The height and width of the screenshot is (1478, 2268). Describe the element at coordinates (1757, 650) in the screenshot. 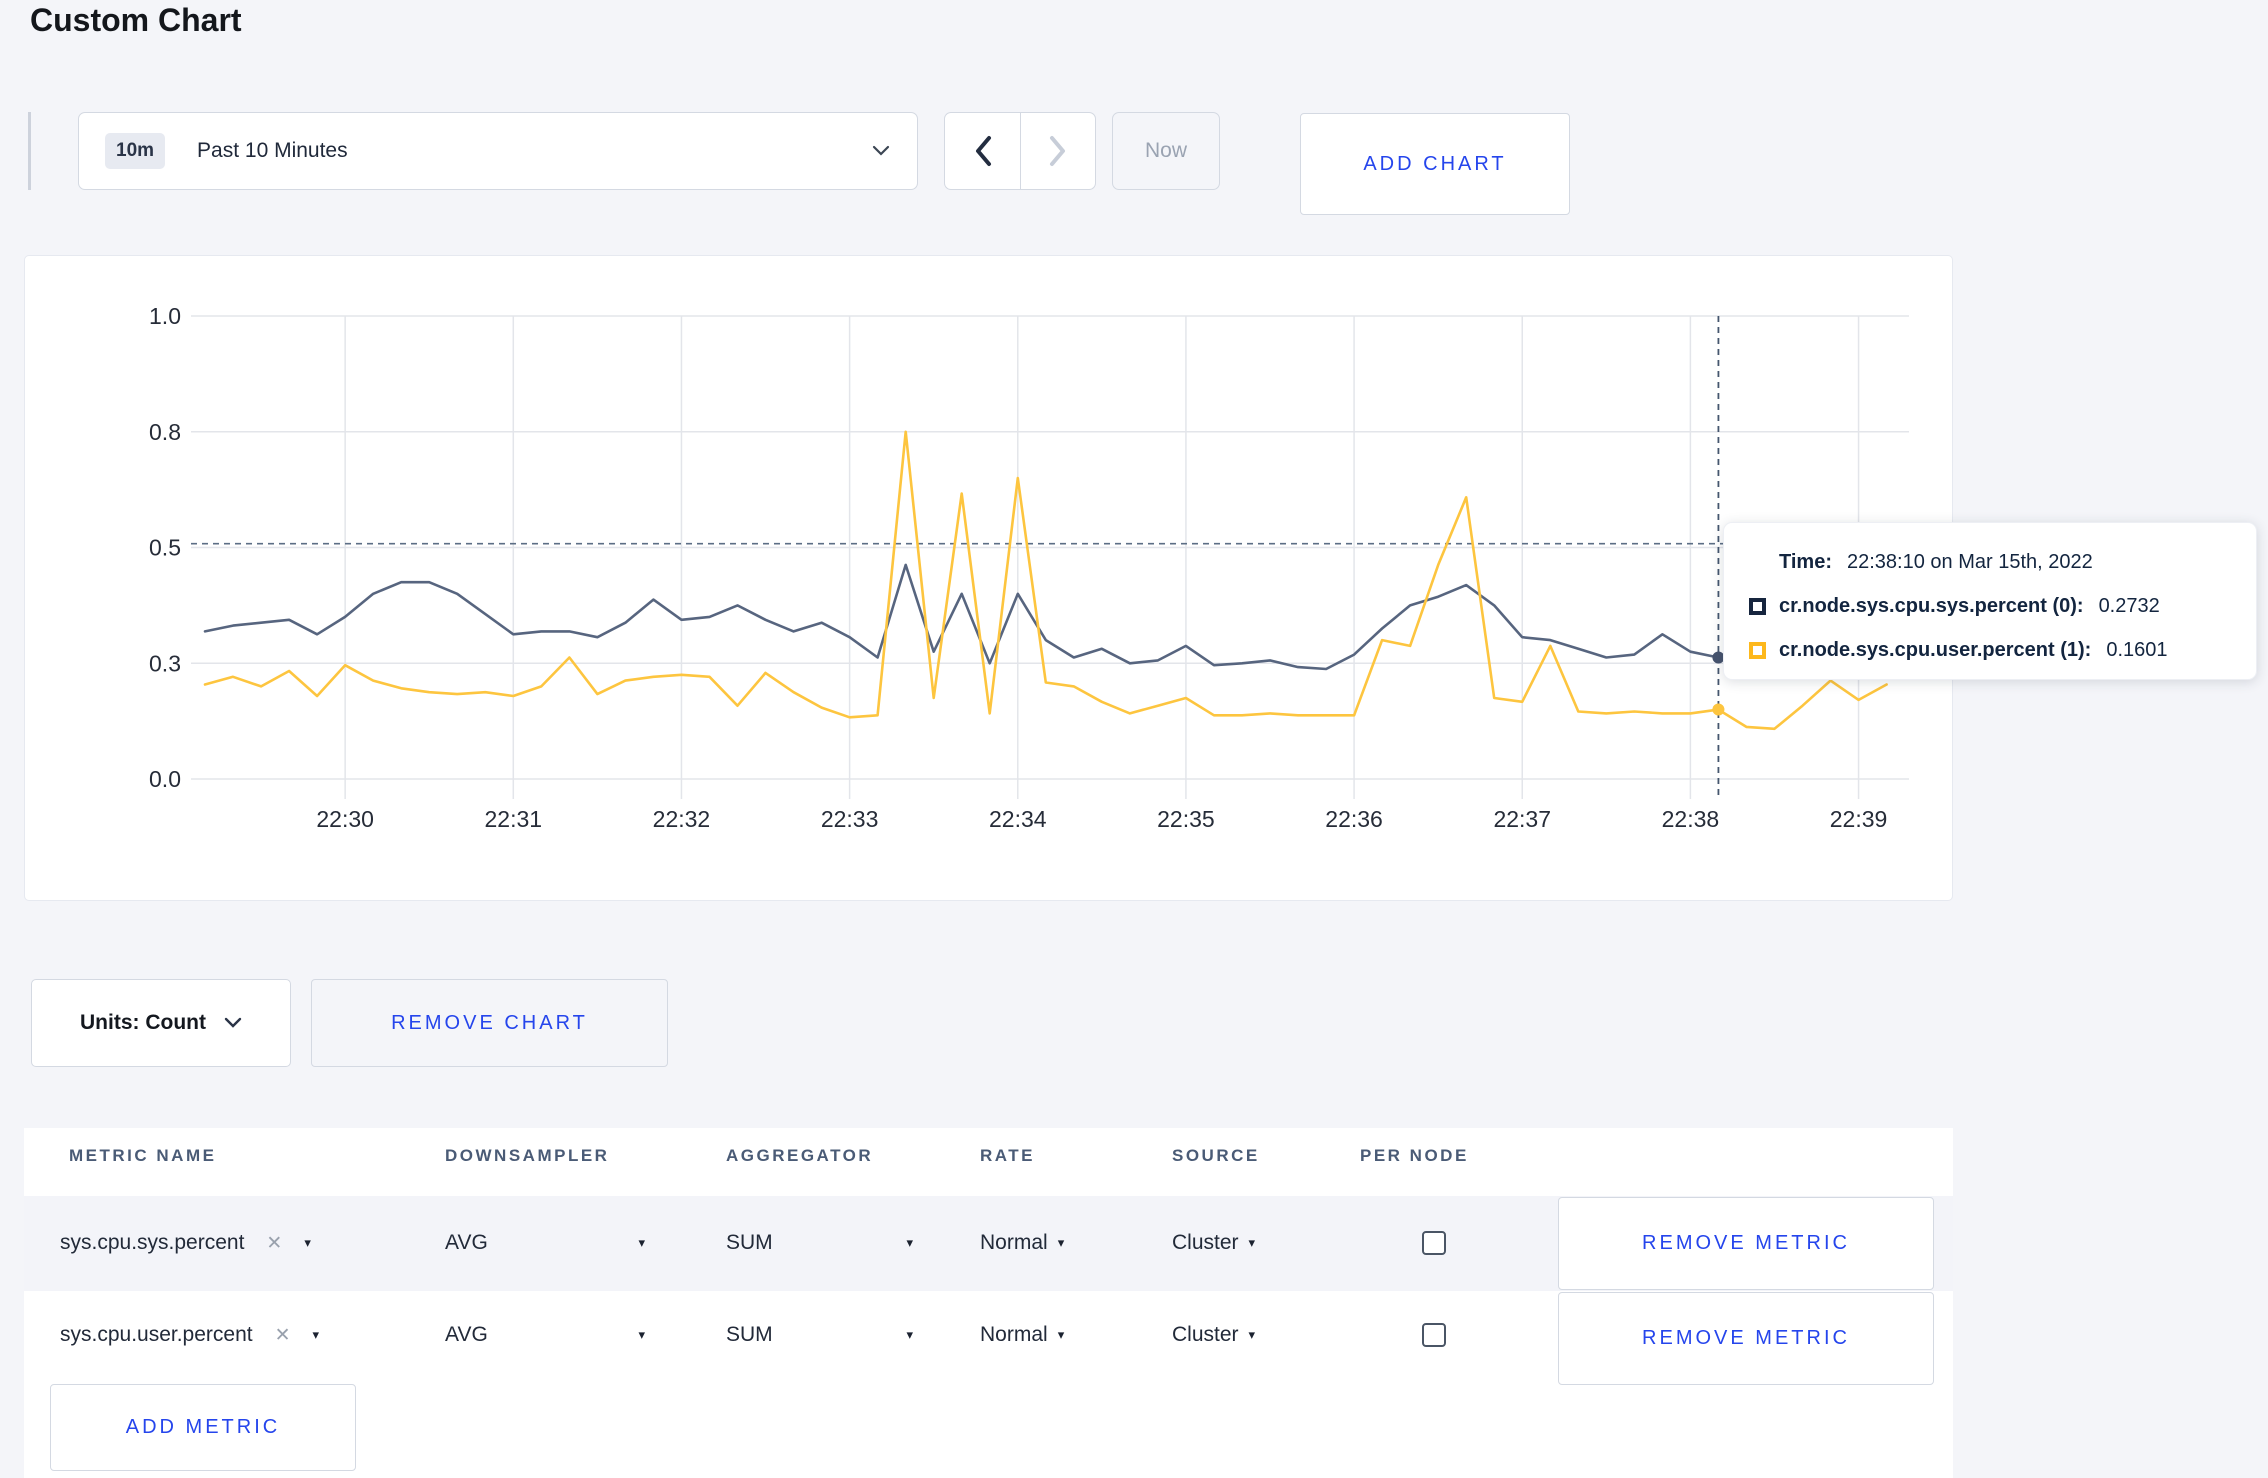

I see `user-series-swatch-icon` at that location.